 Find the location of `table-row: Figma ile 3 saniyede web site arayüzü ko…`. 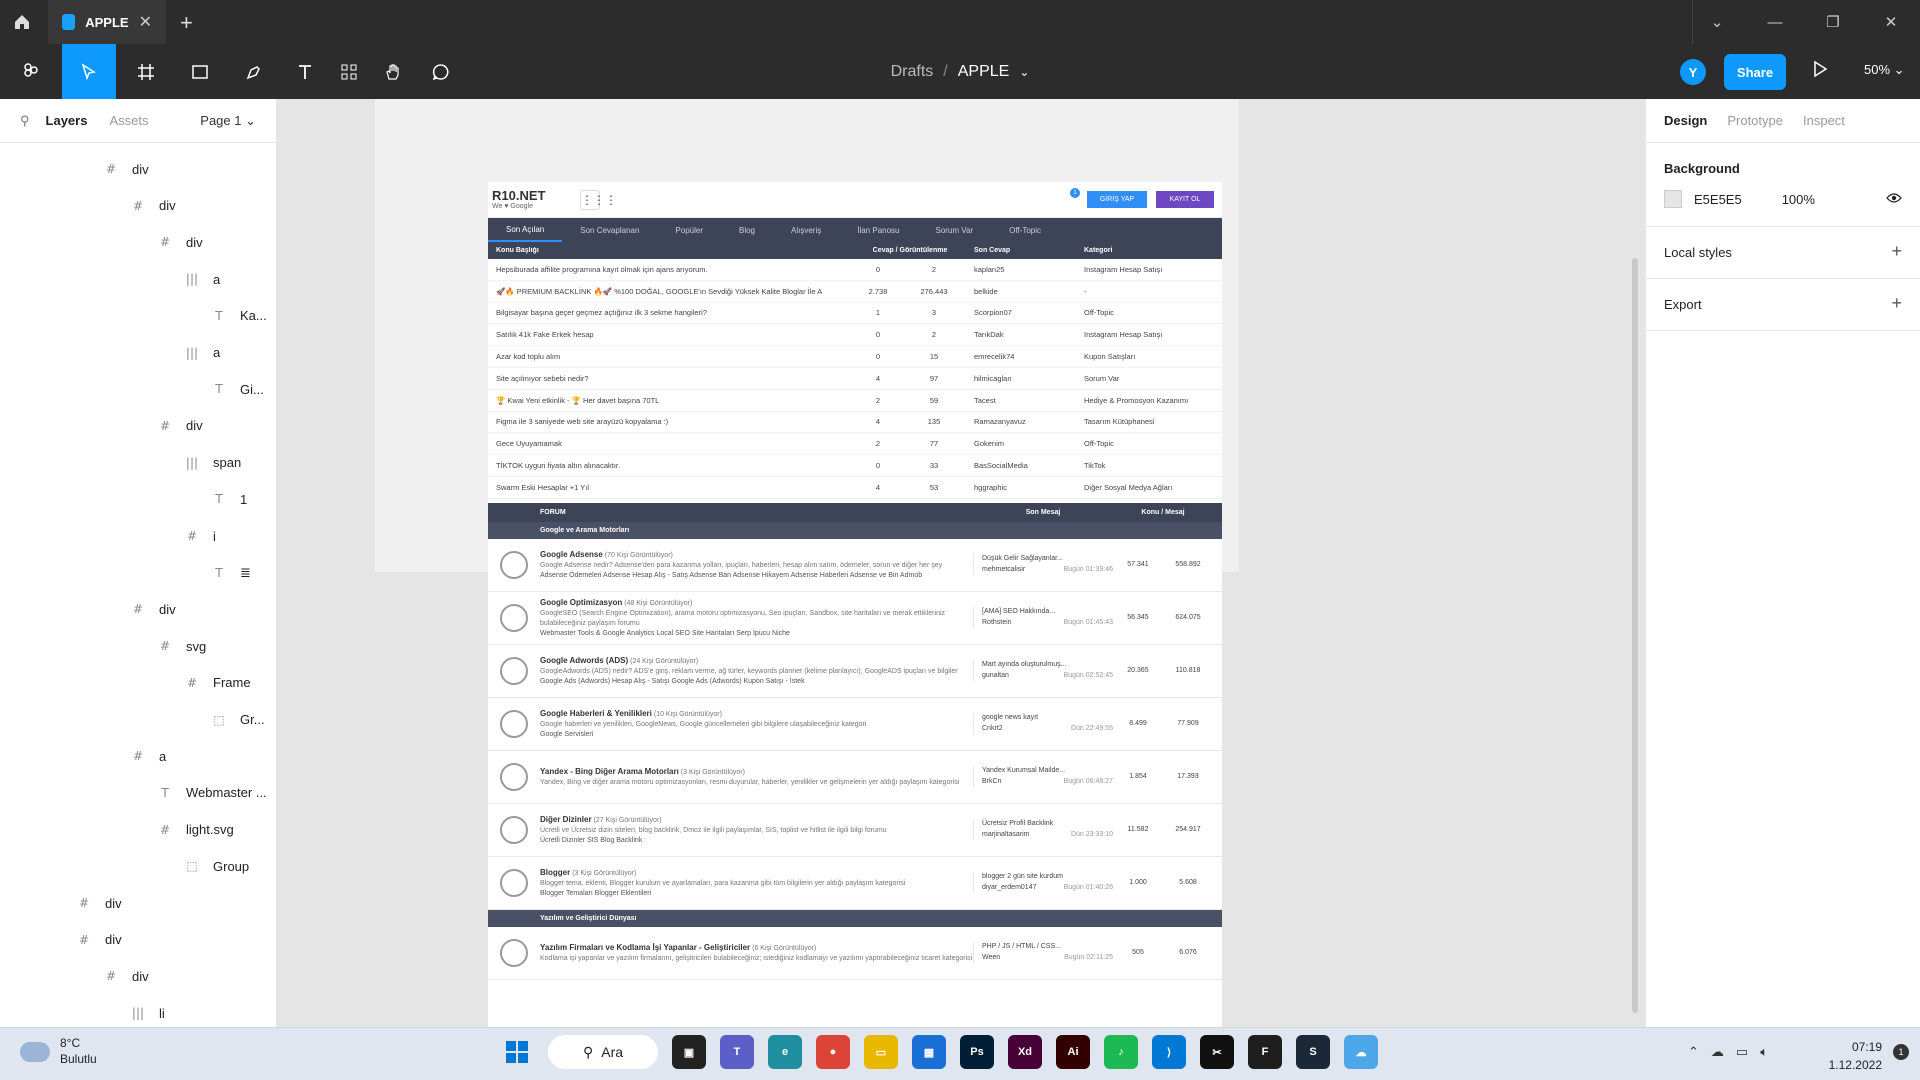

table-row: Figma ile 3 saniyede web site arayüzü ko… is located at coordinates (855, 423).